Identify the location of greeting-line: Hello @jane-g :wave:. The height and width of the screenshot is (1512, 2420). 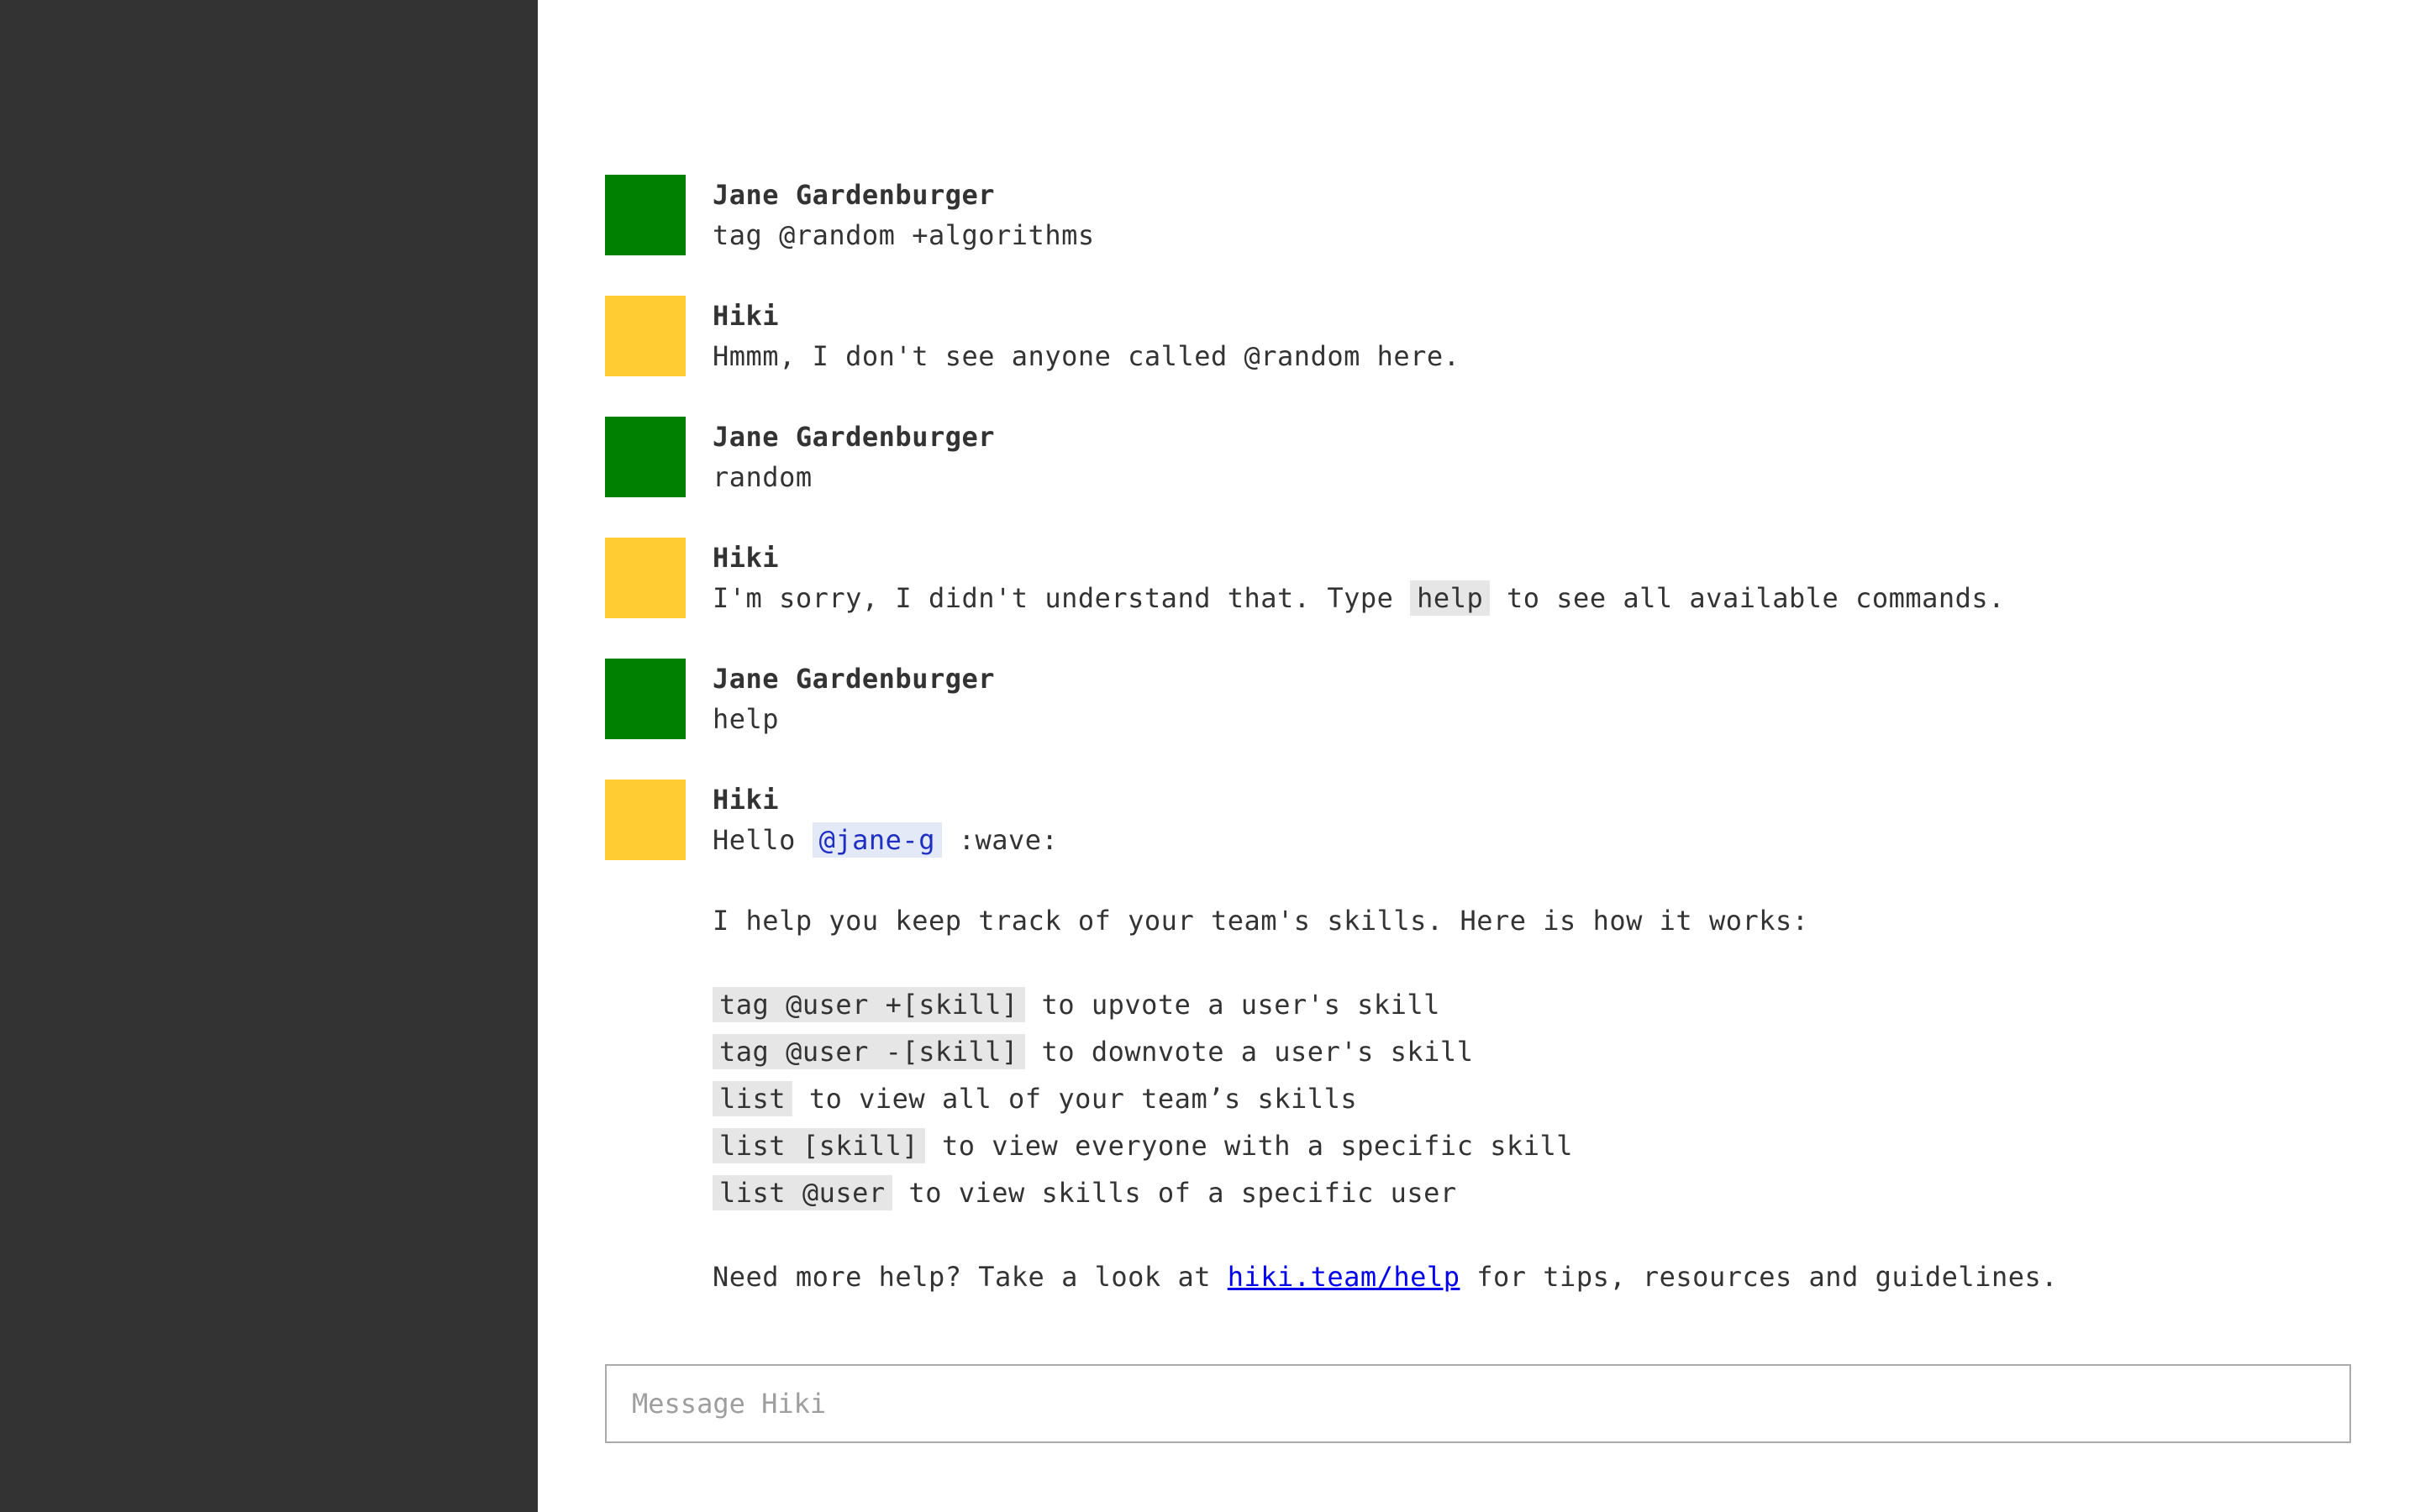
(1533, 840).